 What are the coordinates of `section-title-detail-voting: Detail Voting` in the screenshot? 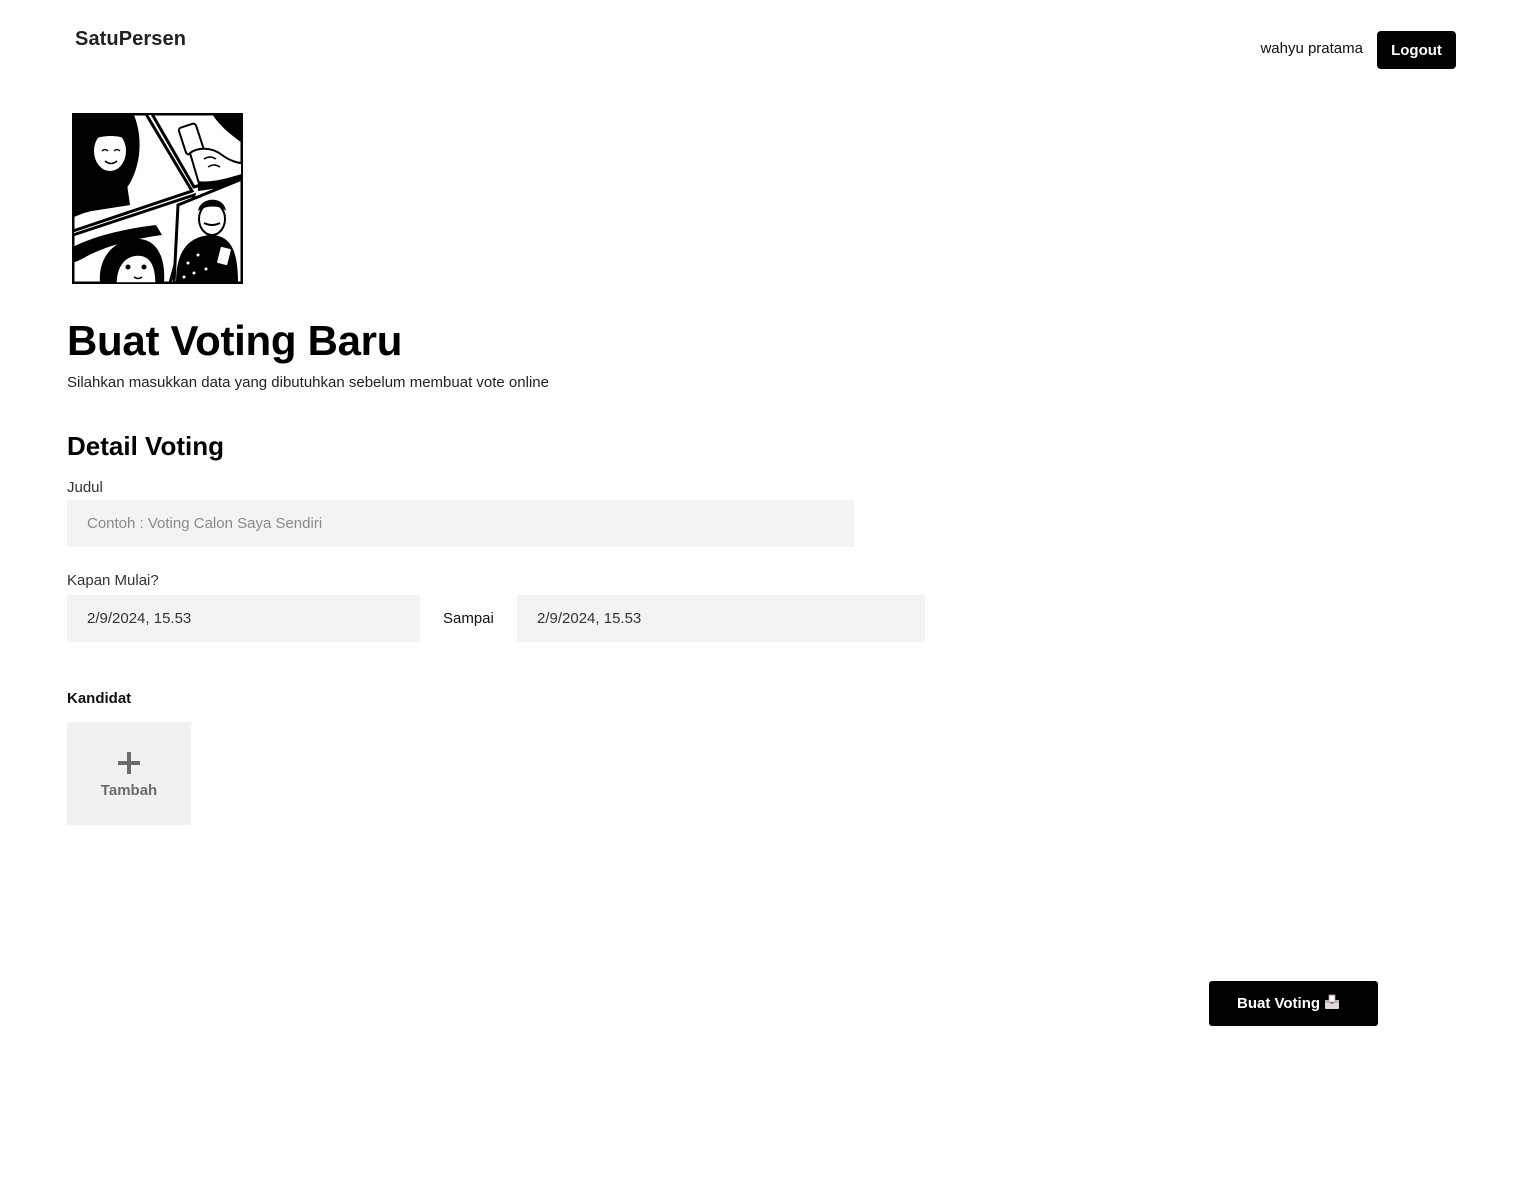 It's located at (145, 446).